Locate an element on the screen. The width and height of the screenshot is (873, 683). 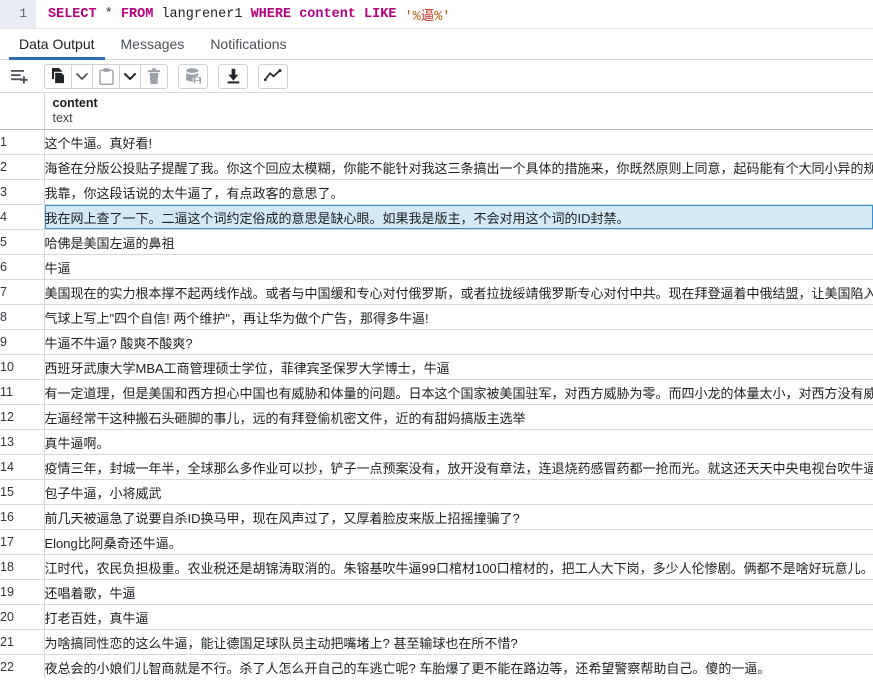
copy-button is located at coordinates (58, 76).